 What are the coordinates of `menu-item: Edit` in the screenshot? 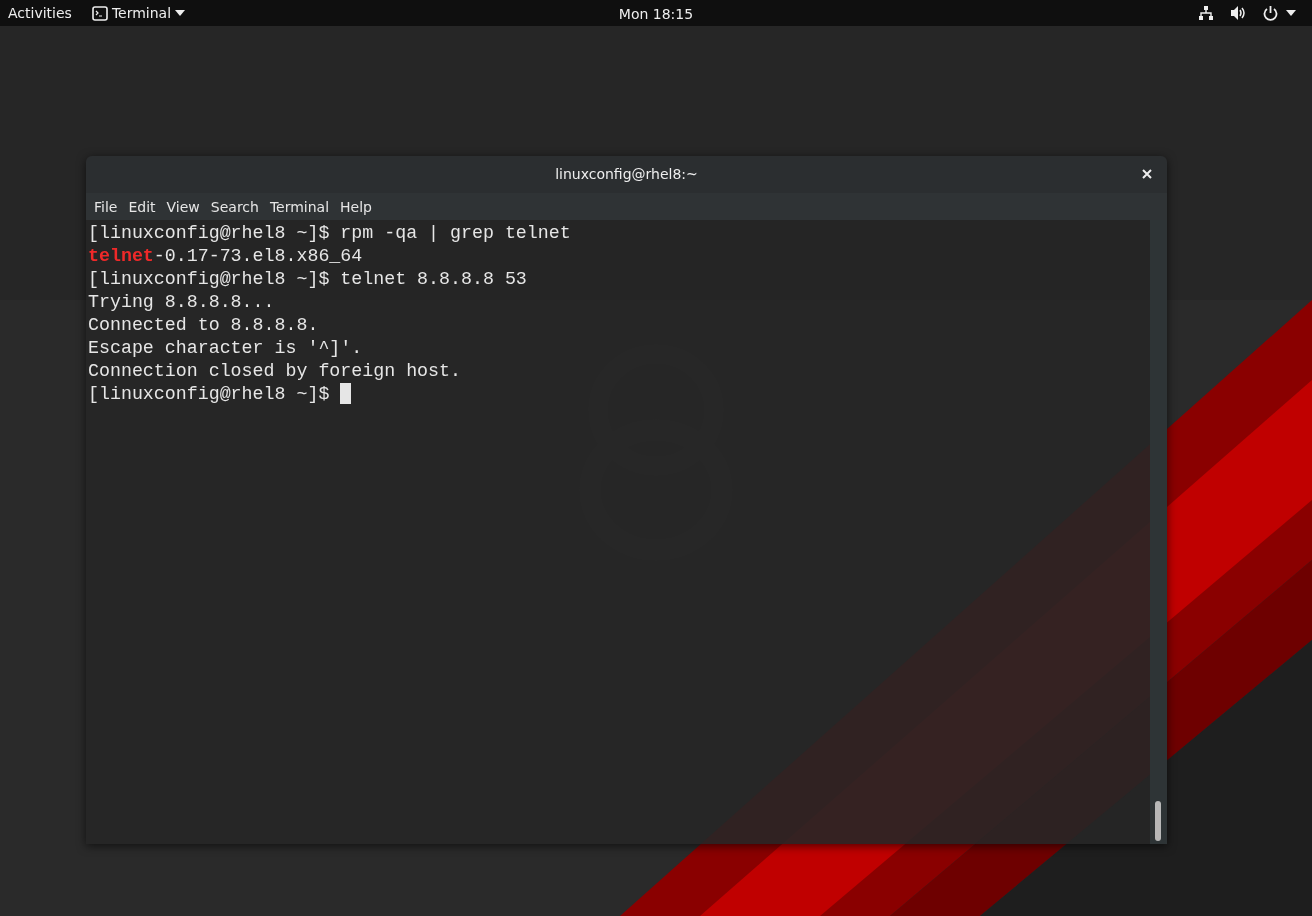 It's located at (146, 206).